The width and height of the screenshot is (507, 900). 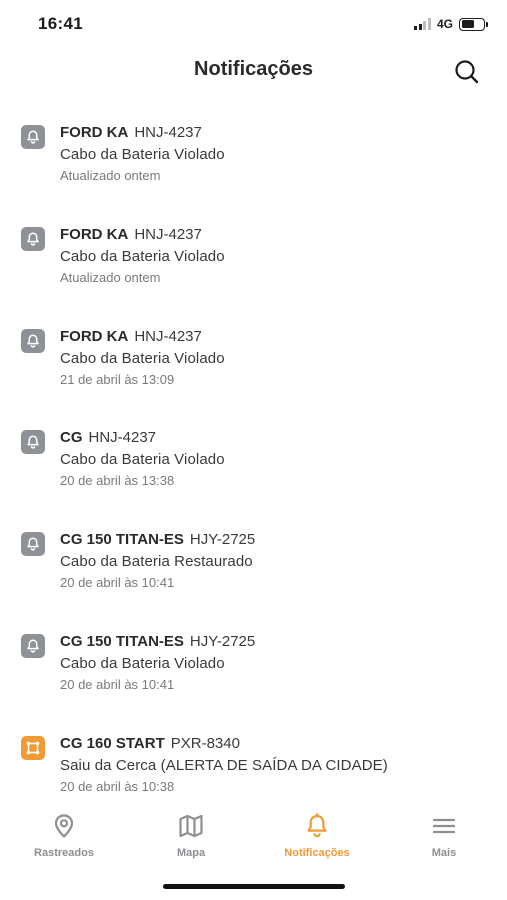 I want to click on search-button, so click(x=467, y=72).